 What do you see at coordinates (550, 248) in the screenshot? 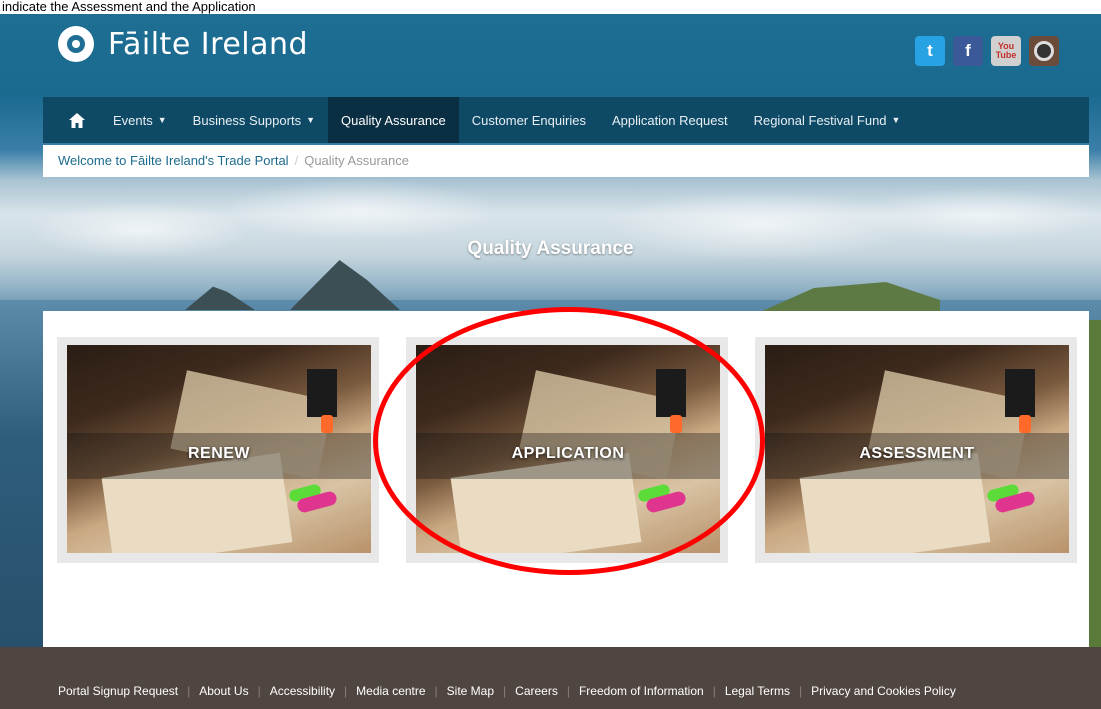
I see `page-title: Quality Assurance` at bounding box center [550, 248].